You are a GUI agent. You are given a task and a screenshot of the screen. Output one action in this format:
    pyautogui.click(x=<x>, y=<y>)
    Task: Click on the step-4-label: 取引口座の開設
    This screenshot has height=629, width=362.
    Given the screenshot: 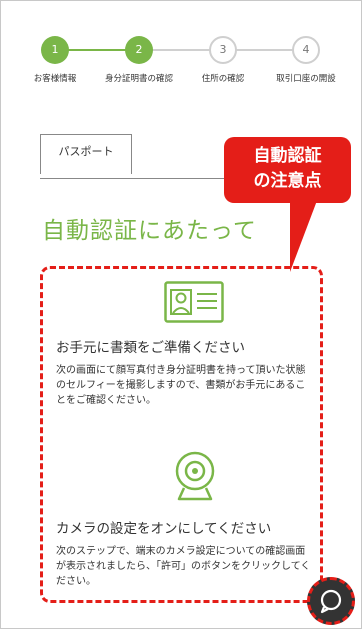 What is the action you would take?
    pyautogui.click(x=306, y=79)
    